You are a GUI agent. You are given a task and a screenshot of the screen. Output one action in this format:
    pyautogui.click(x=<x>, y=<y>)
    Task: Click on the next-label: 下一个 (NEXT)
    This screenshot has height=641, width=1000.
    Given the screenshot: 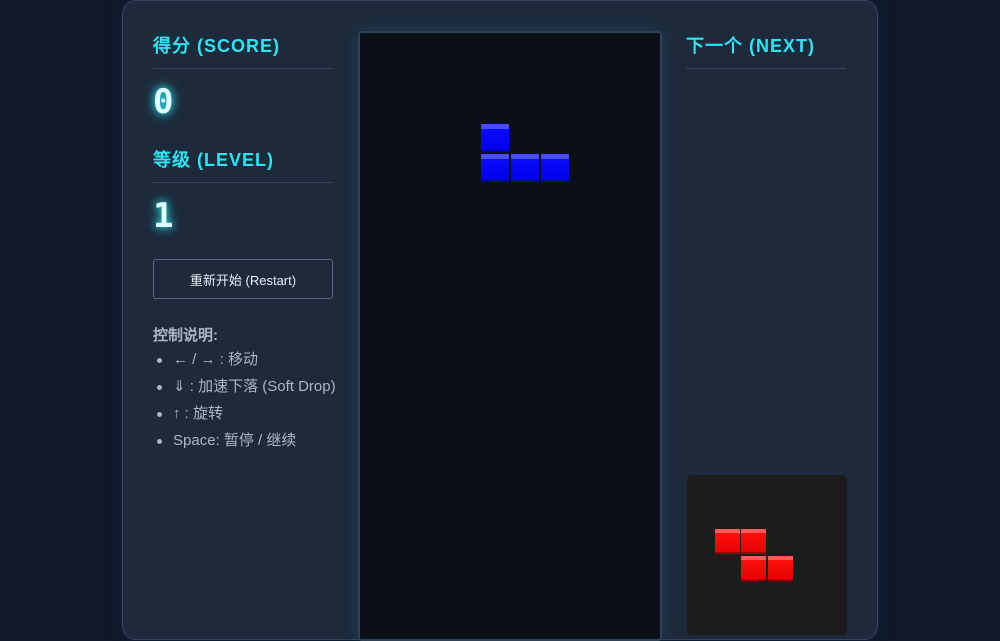 What is the action you would take?
    pyautogui.click(x=766, y=50)
    